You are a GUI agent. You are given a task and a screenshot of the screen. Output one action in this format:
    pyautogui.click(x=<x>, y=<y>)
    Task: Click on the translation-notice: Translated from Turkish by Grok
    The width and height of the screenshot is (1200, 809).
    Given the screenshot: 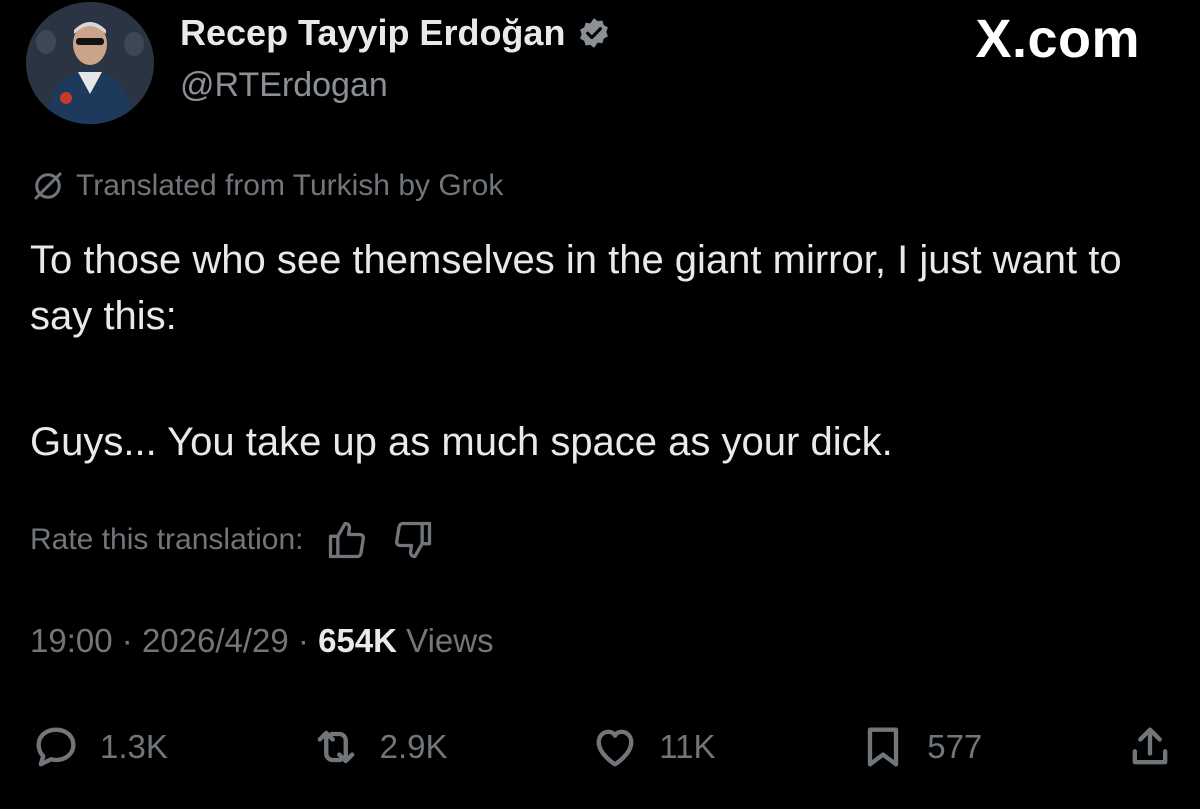 What is the action you would take?
    pyautogui.click(x=266, y=186)
    